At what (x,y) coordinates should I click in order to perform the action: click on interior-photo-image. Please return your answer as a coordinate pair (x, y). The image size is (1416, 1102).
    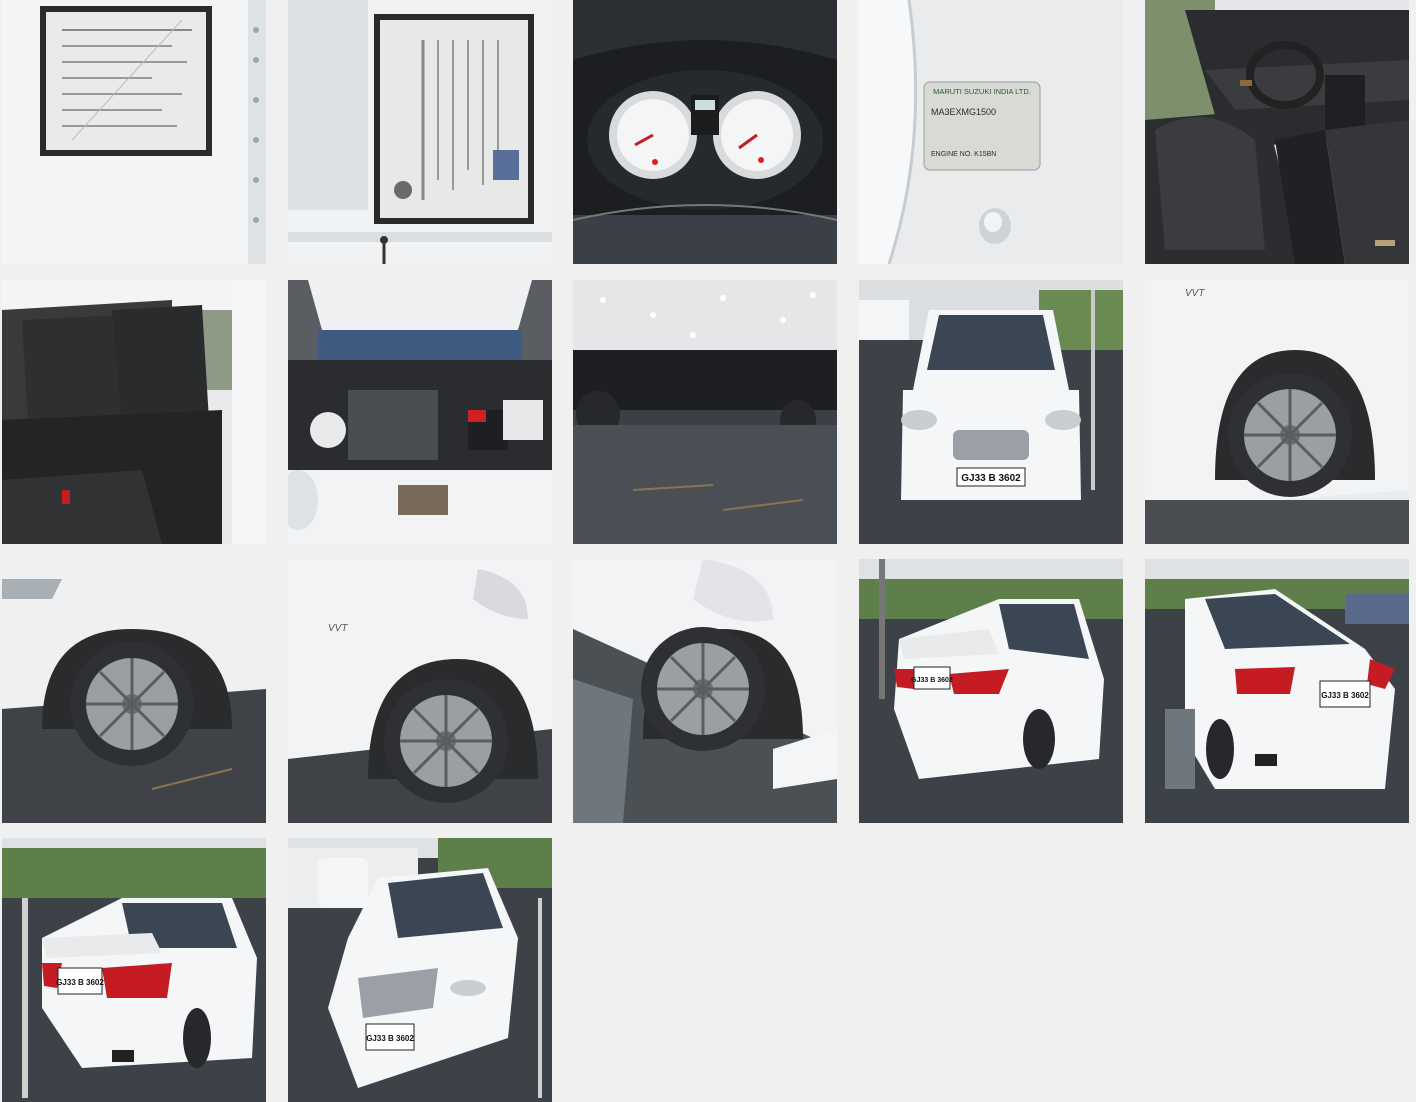
    Looking at the image, I should click on (1277, 132).